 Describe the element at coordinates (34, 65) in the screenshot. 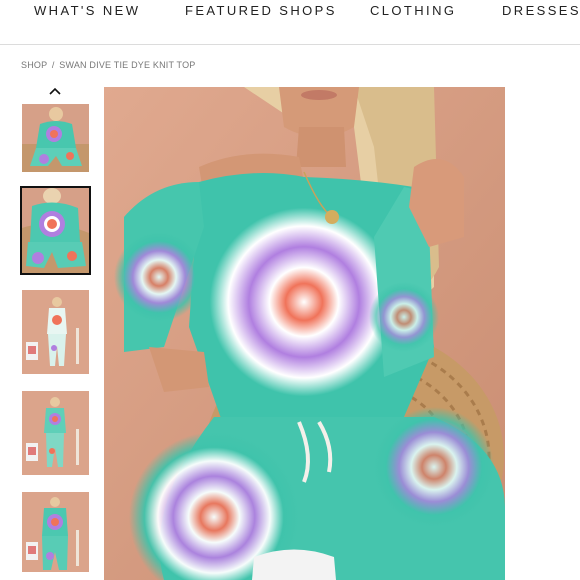

I see `breadcrumb-shop: SHOP` at that location.